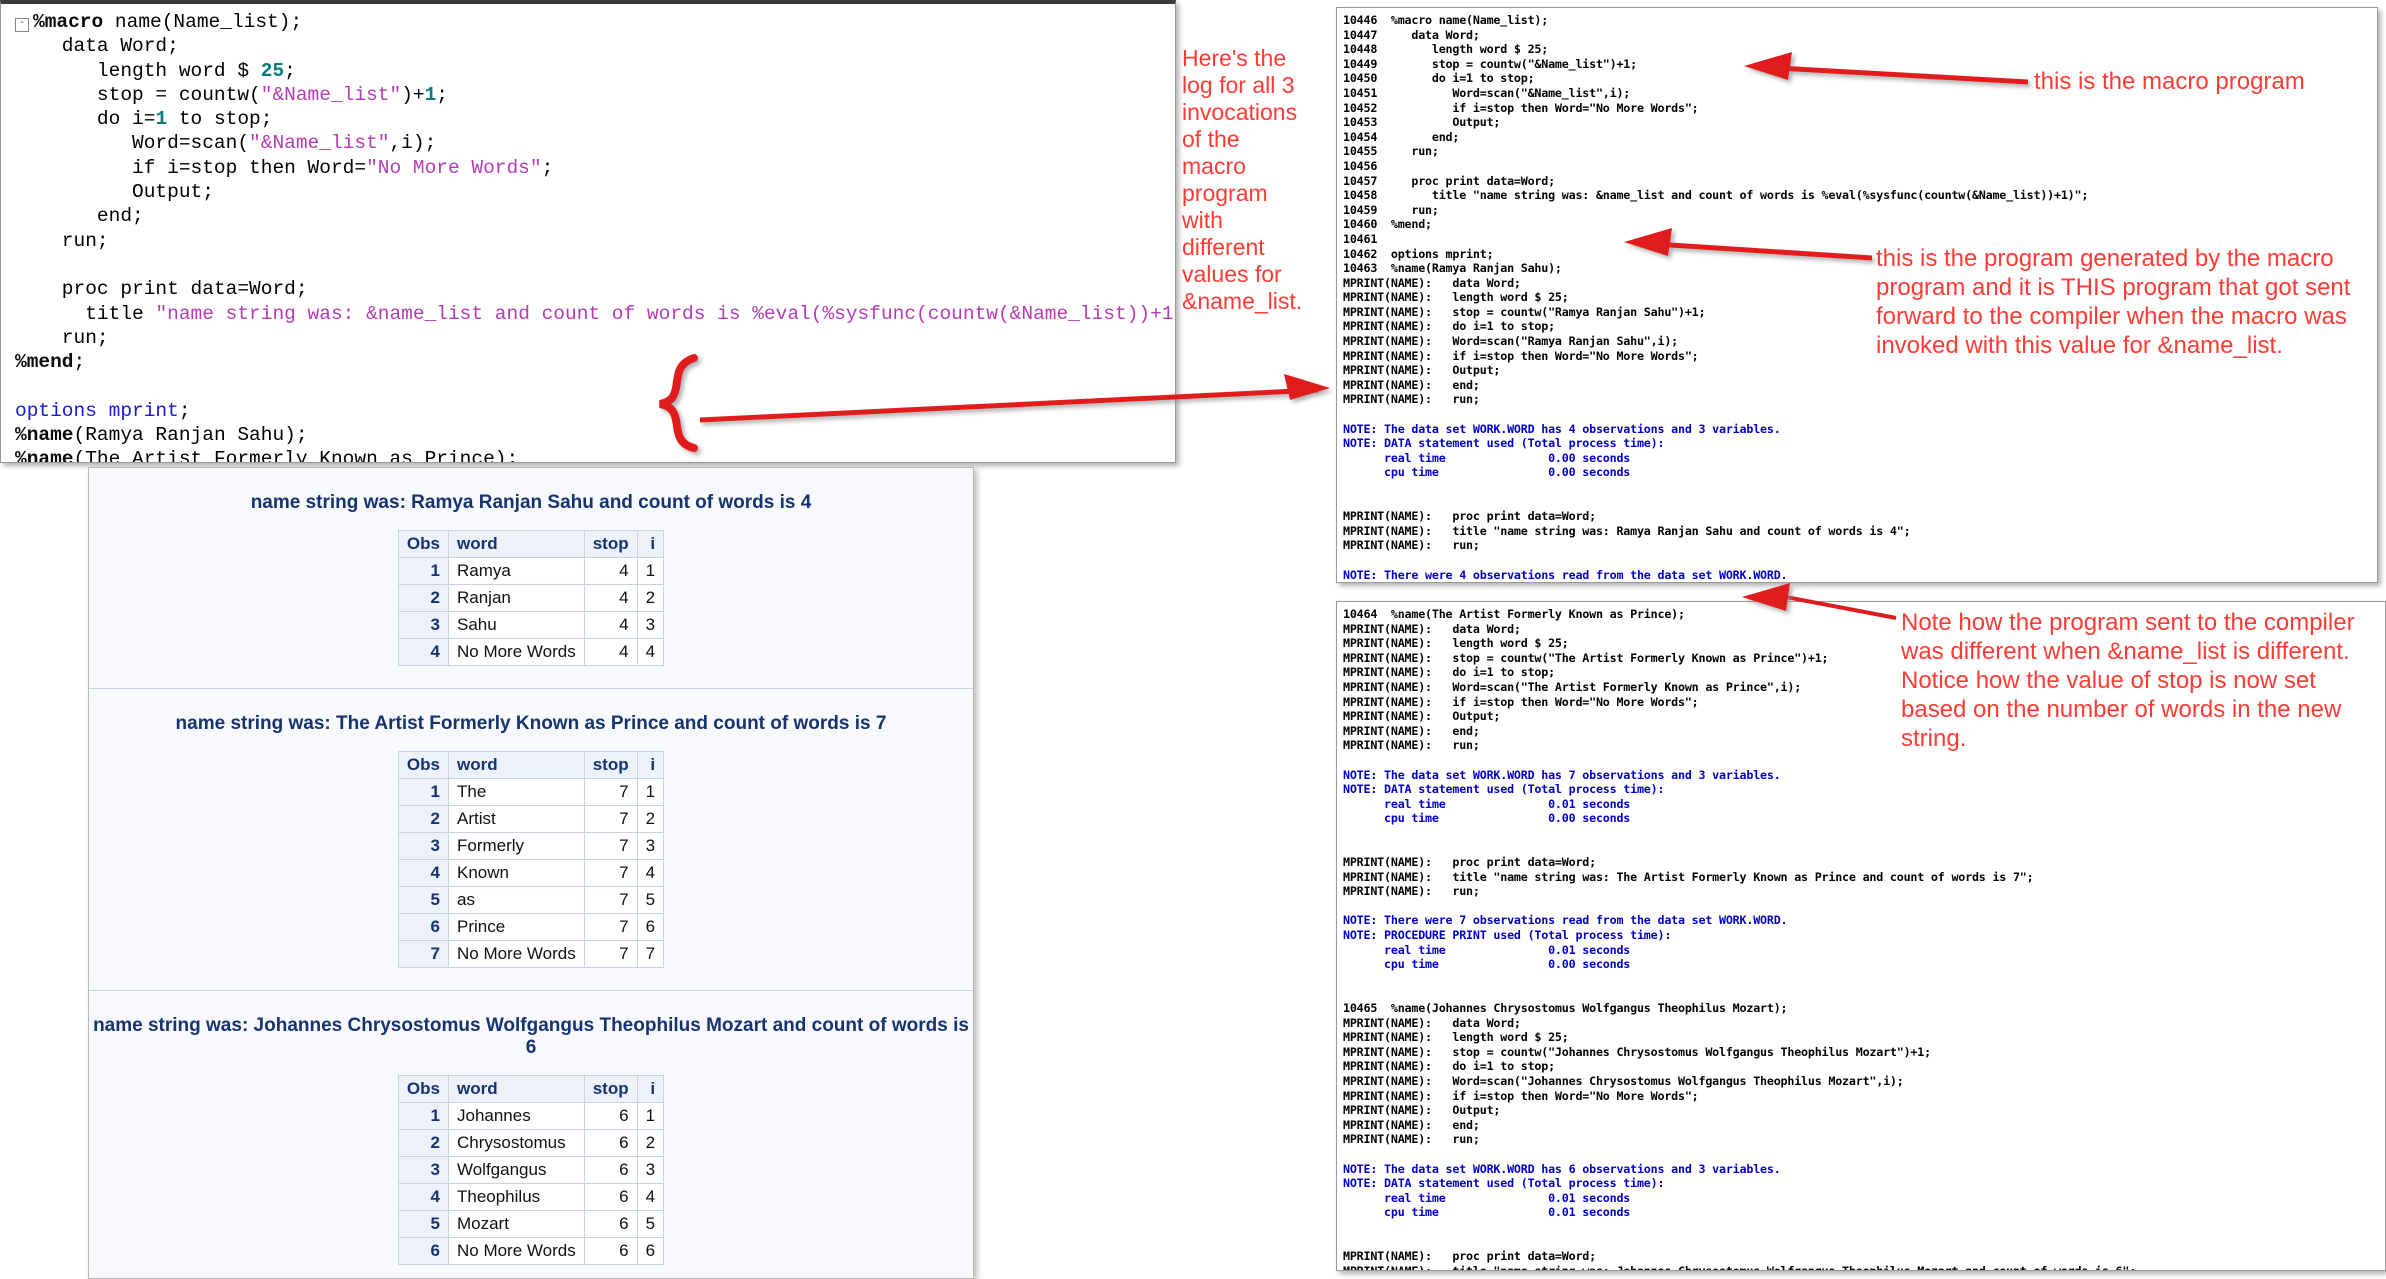 Image resolution: width=2386 pixels, height=1279 pixels. What do you see at coordinates (531, 652) in the screenshot?
I see `table-row: 4 No More Words 4 4` at bounding box center [531, 652].